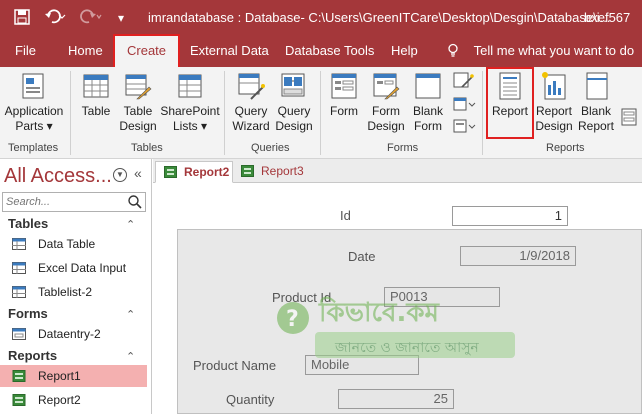  Describe the element at coordinates (62, 202) in the screenshot. I see `nav-search-input` at that location.